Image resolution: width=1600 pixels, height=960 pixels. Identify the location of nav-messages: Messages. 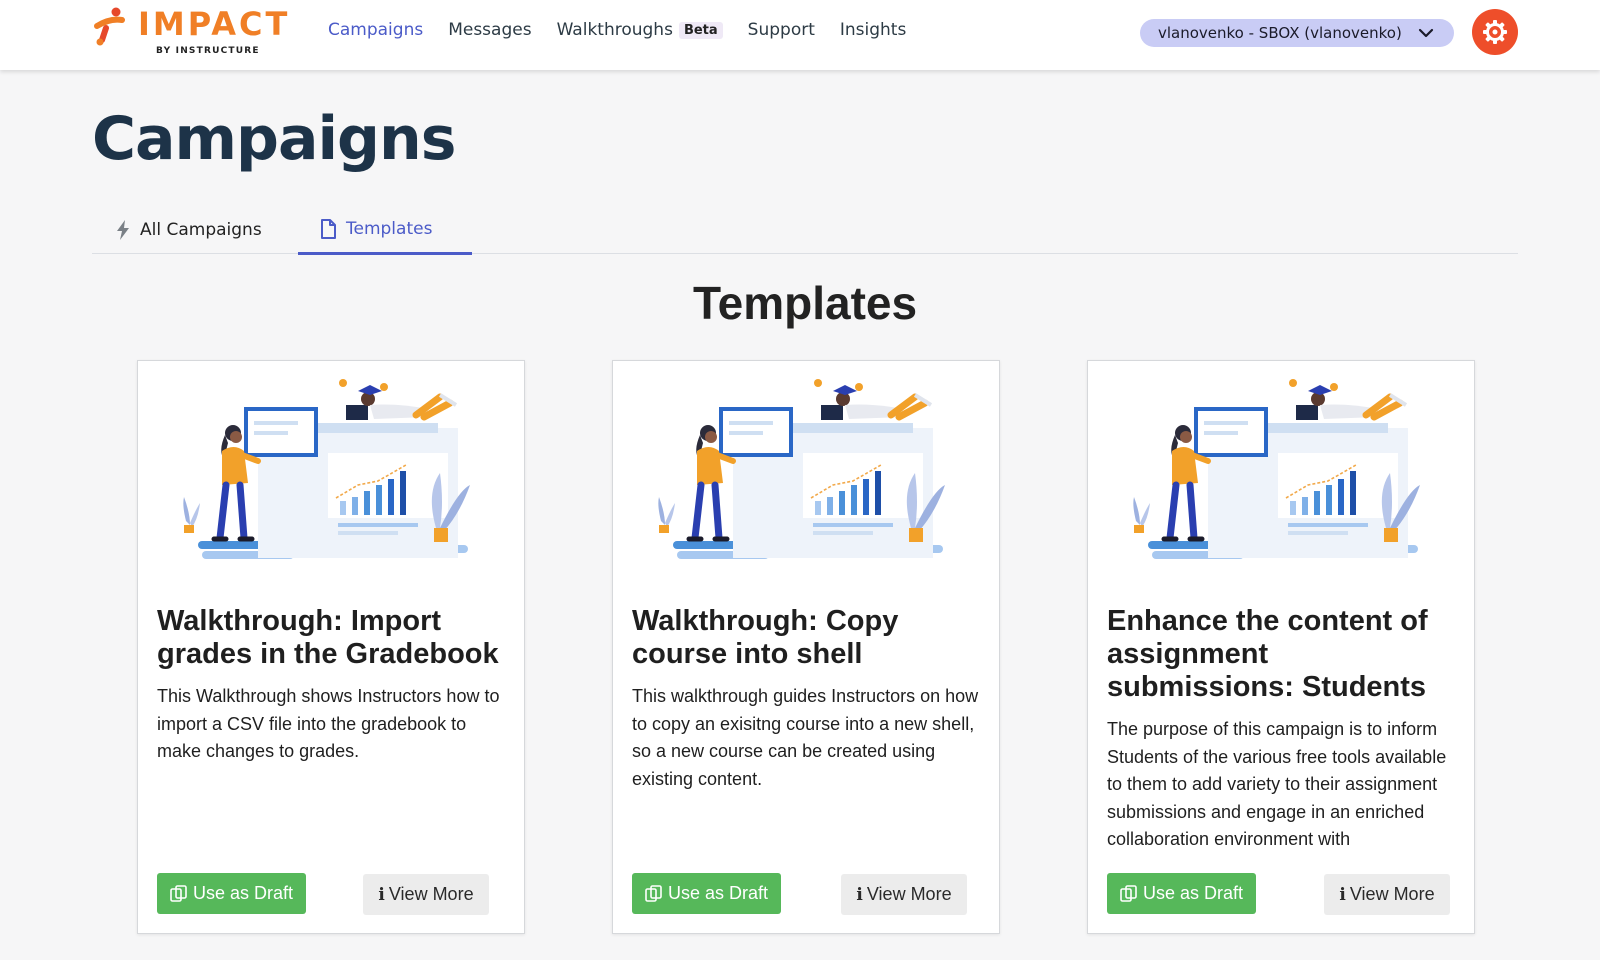
(489, 30).